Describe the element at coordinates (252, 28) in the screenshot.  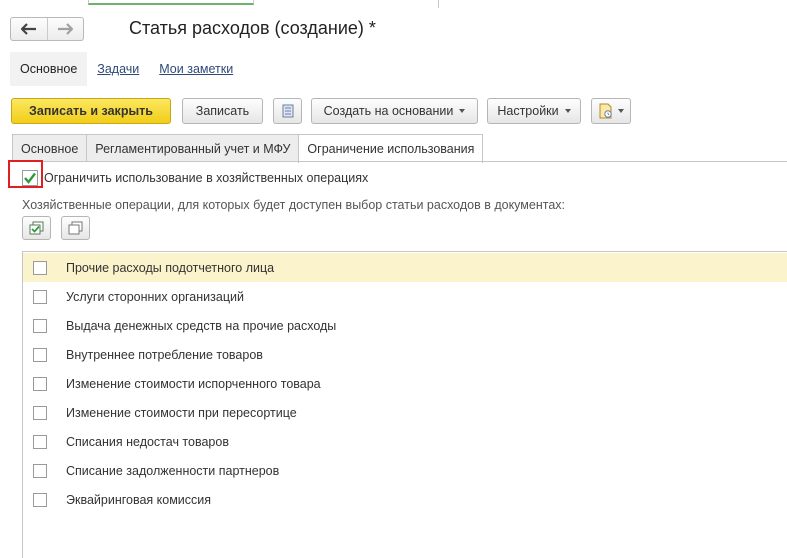
I see `page-title: Статья расходов (создание) *` at that location.